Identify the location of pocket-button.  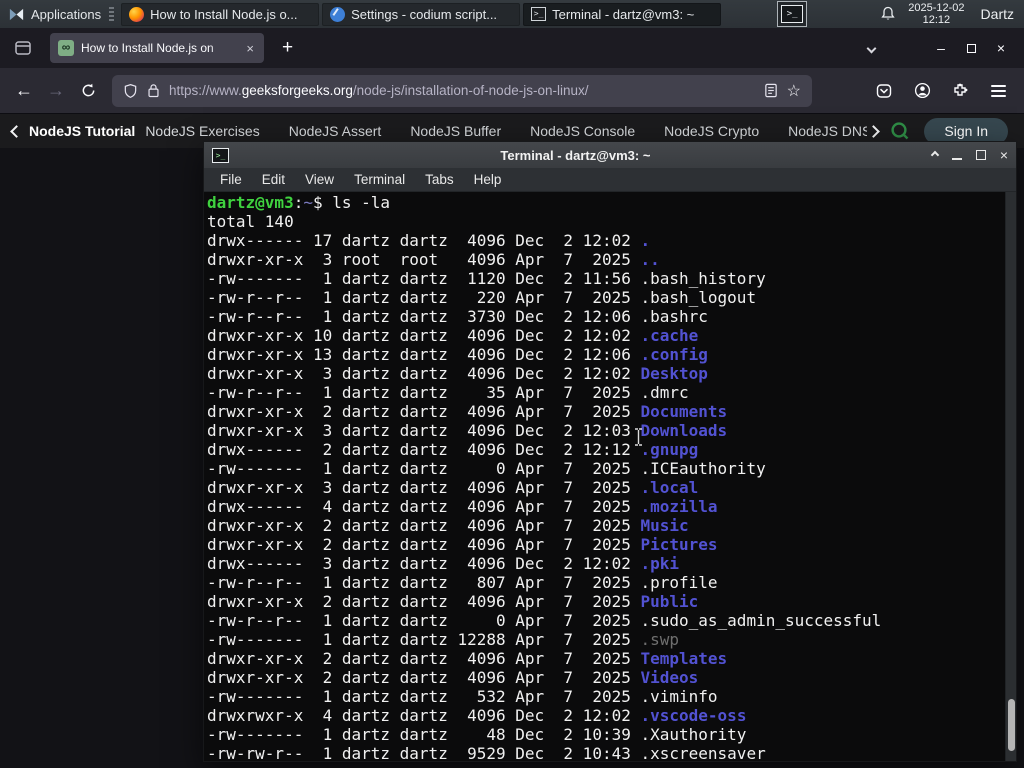
(884, 91).